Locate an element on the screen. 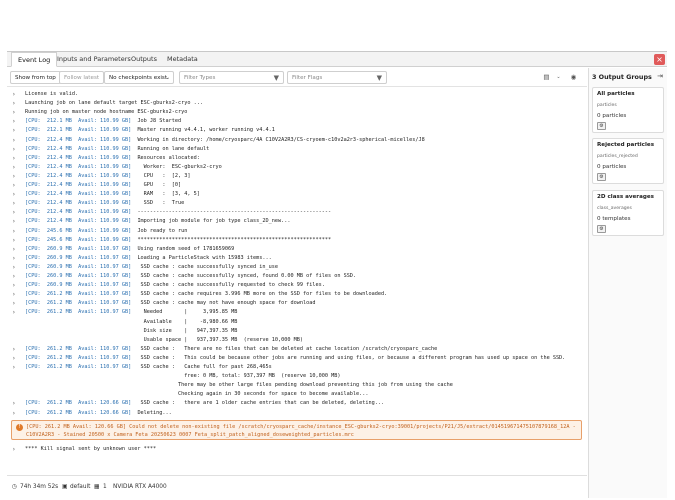  log-row: Available | -8,980.66 MB is located at coordinates (294, 322).